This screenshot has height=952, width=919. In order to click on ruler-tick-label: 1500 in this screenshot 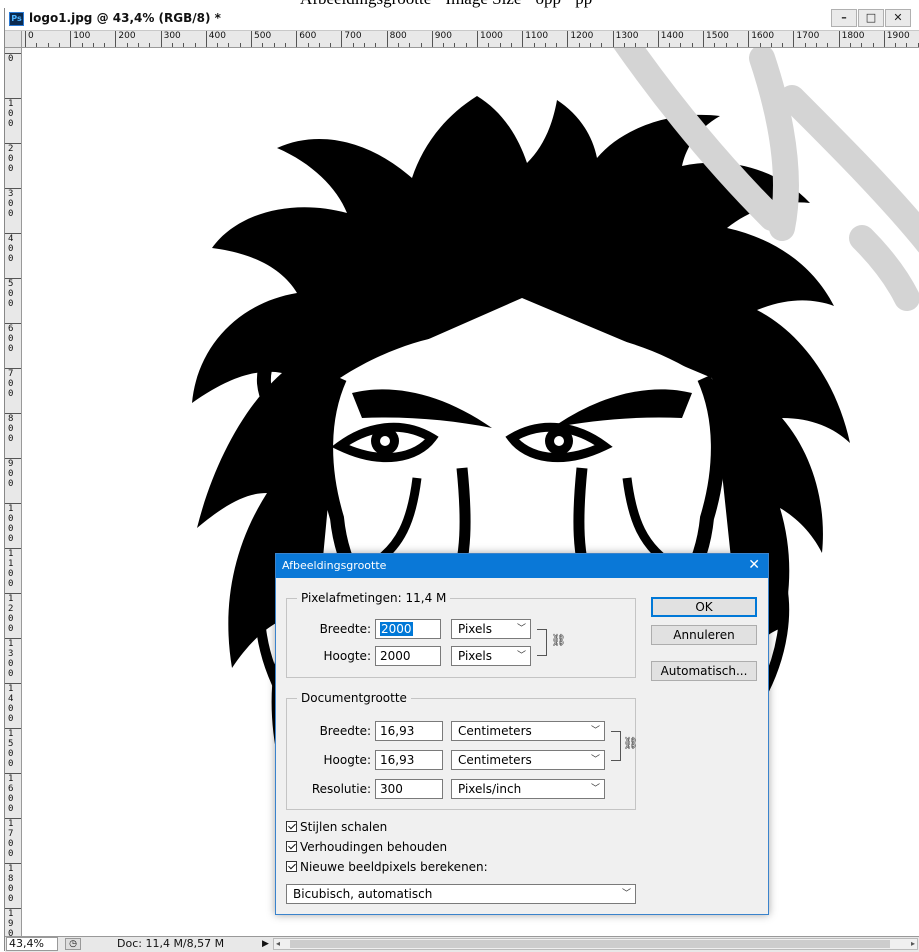, I will do `click(13, 748)`.